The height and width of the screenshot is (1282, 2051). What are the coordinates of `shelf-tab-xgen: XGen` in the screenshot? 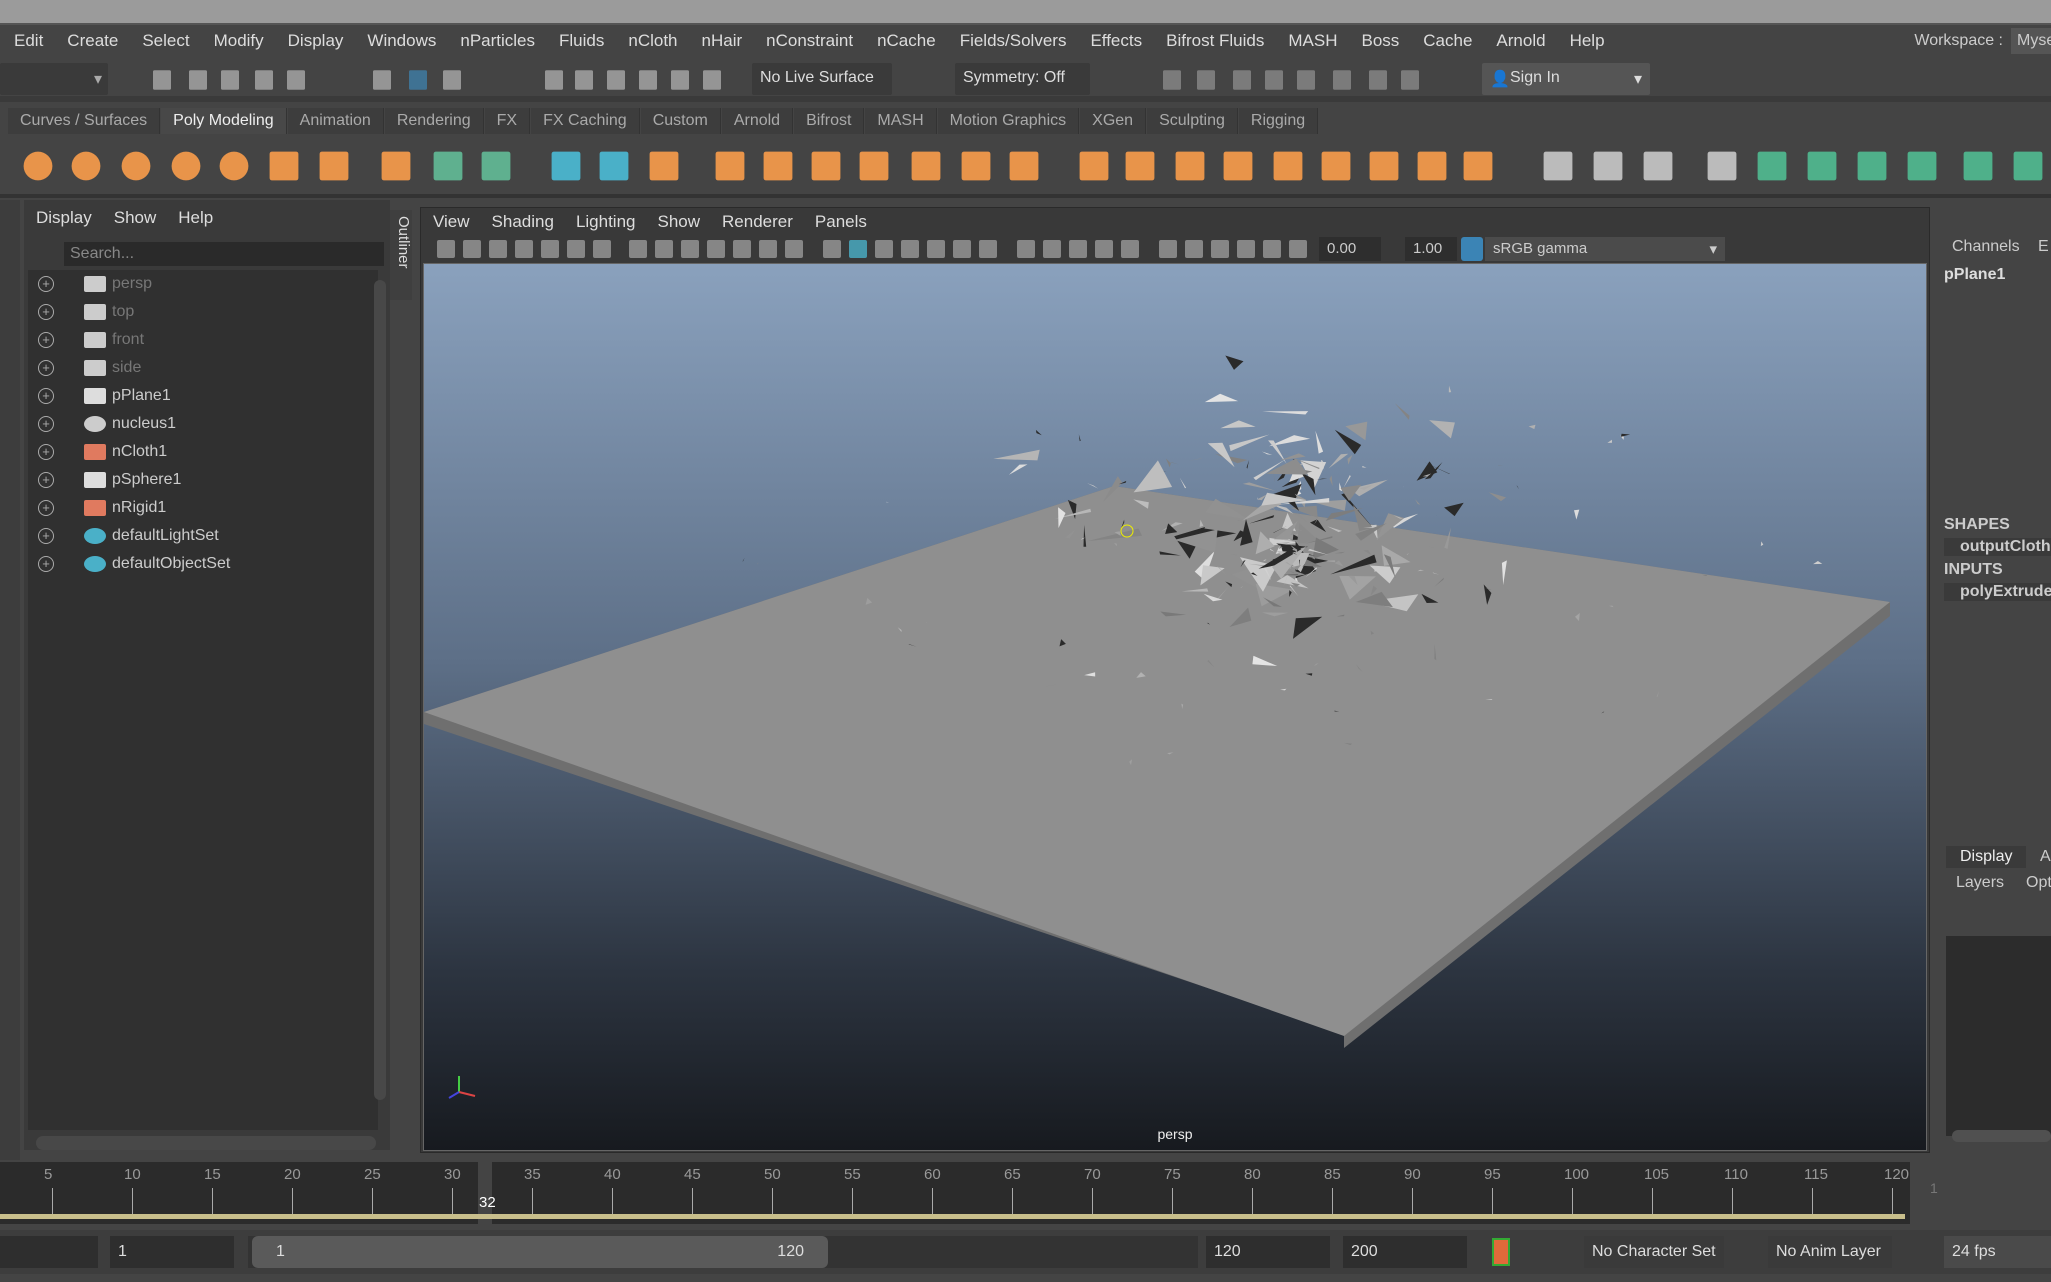 It's located at (1113, 121).